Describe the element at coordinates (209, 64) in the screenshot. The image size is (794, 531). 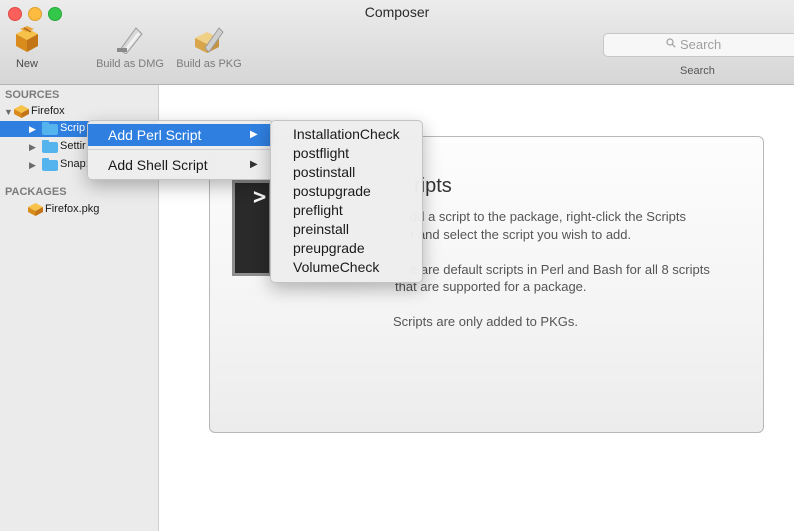
I see `build-as-pkg-label: Build as PKG` at that location.